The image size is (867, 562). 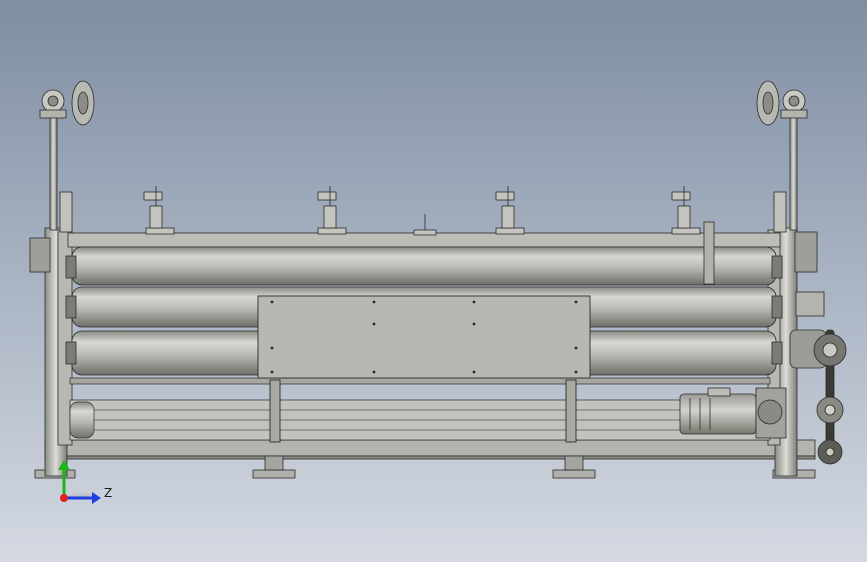 What do you see at coordinates (108, 493) in the screenshot?
I see `z-axis-label: Z` at bounding box center [108, 493].